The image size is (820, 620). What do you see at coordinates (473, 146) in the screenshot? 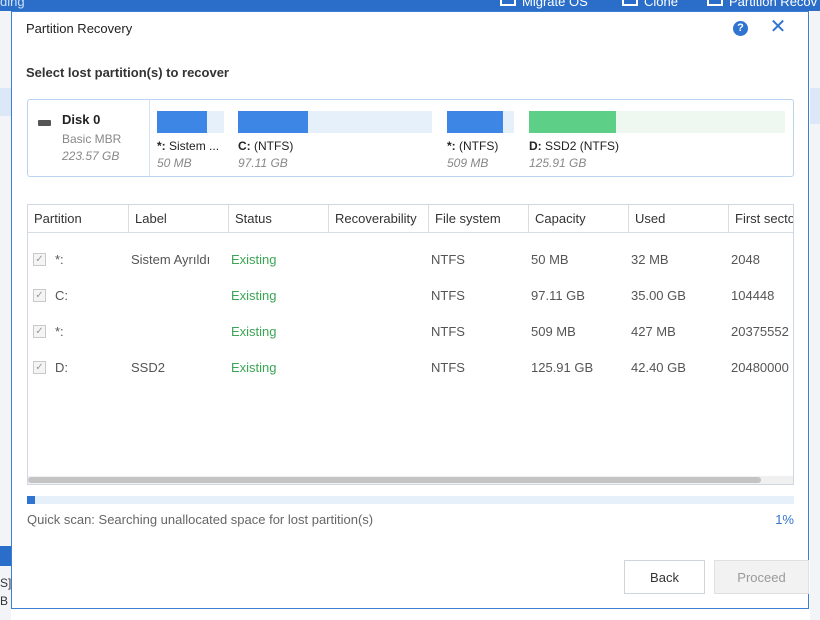
I see `segment-label: *: (NTFS)` at bounding box center [473, 146].